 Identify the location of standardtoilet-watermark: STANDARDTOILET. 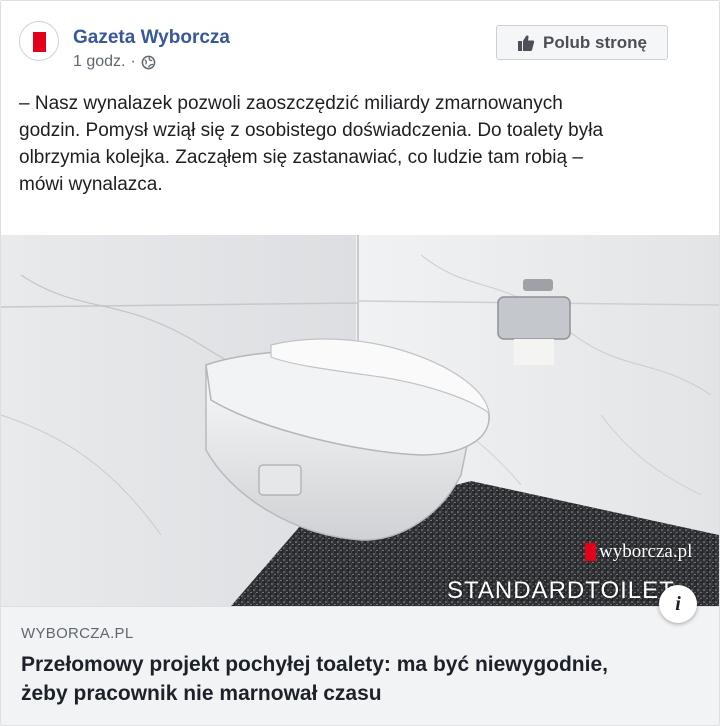
(561, 590).